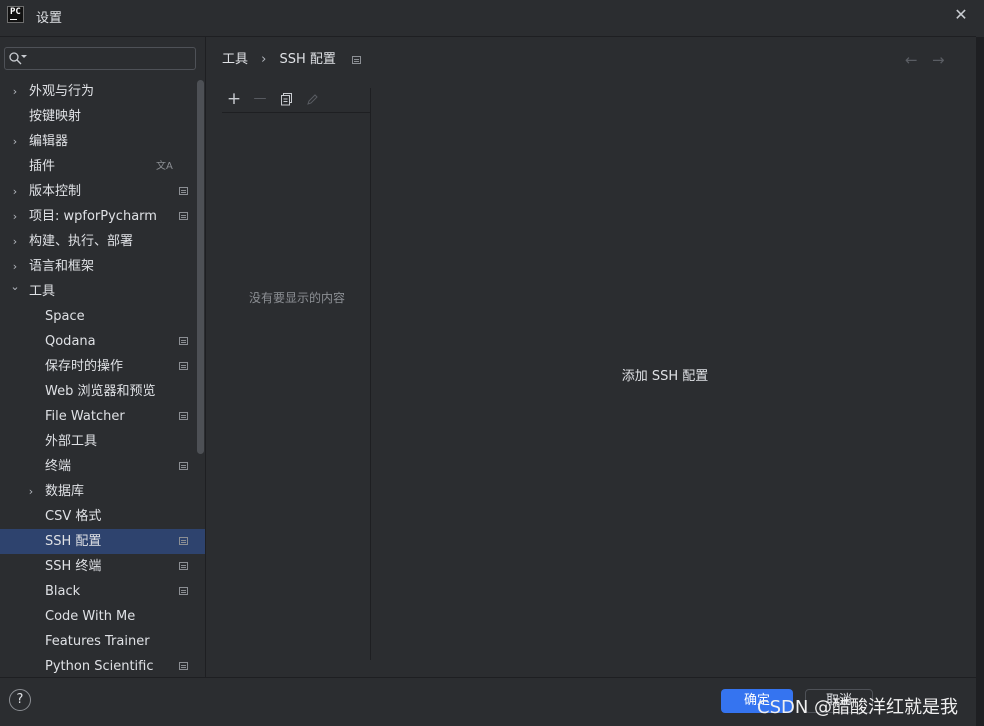 Image resolution: width=984 pixels, height=726 pixels. What do you see at coordinates (73, 541) in the screenshot?
I see `sidebar-item-label: SSH 配置` at bounding box center [73, 541].